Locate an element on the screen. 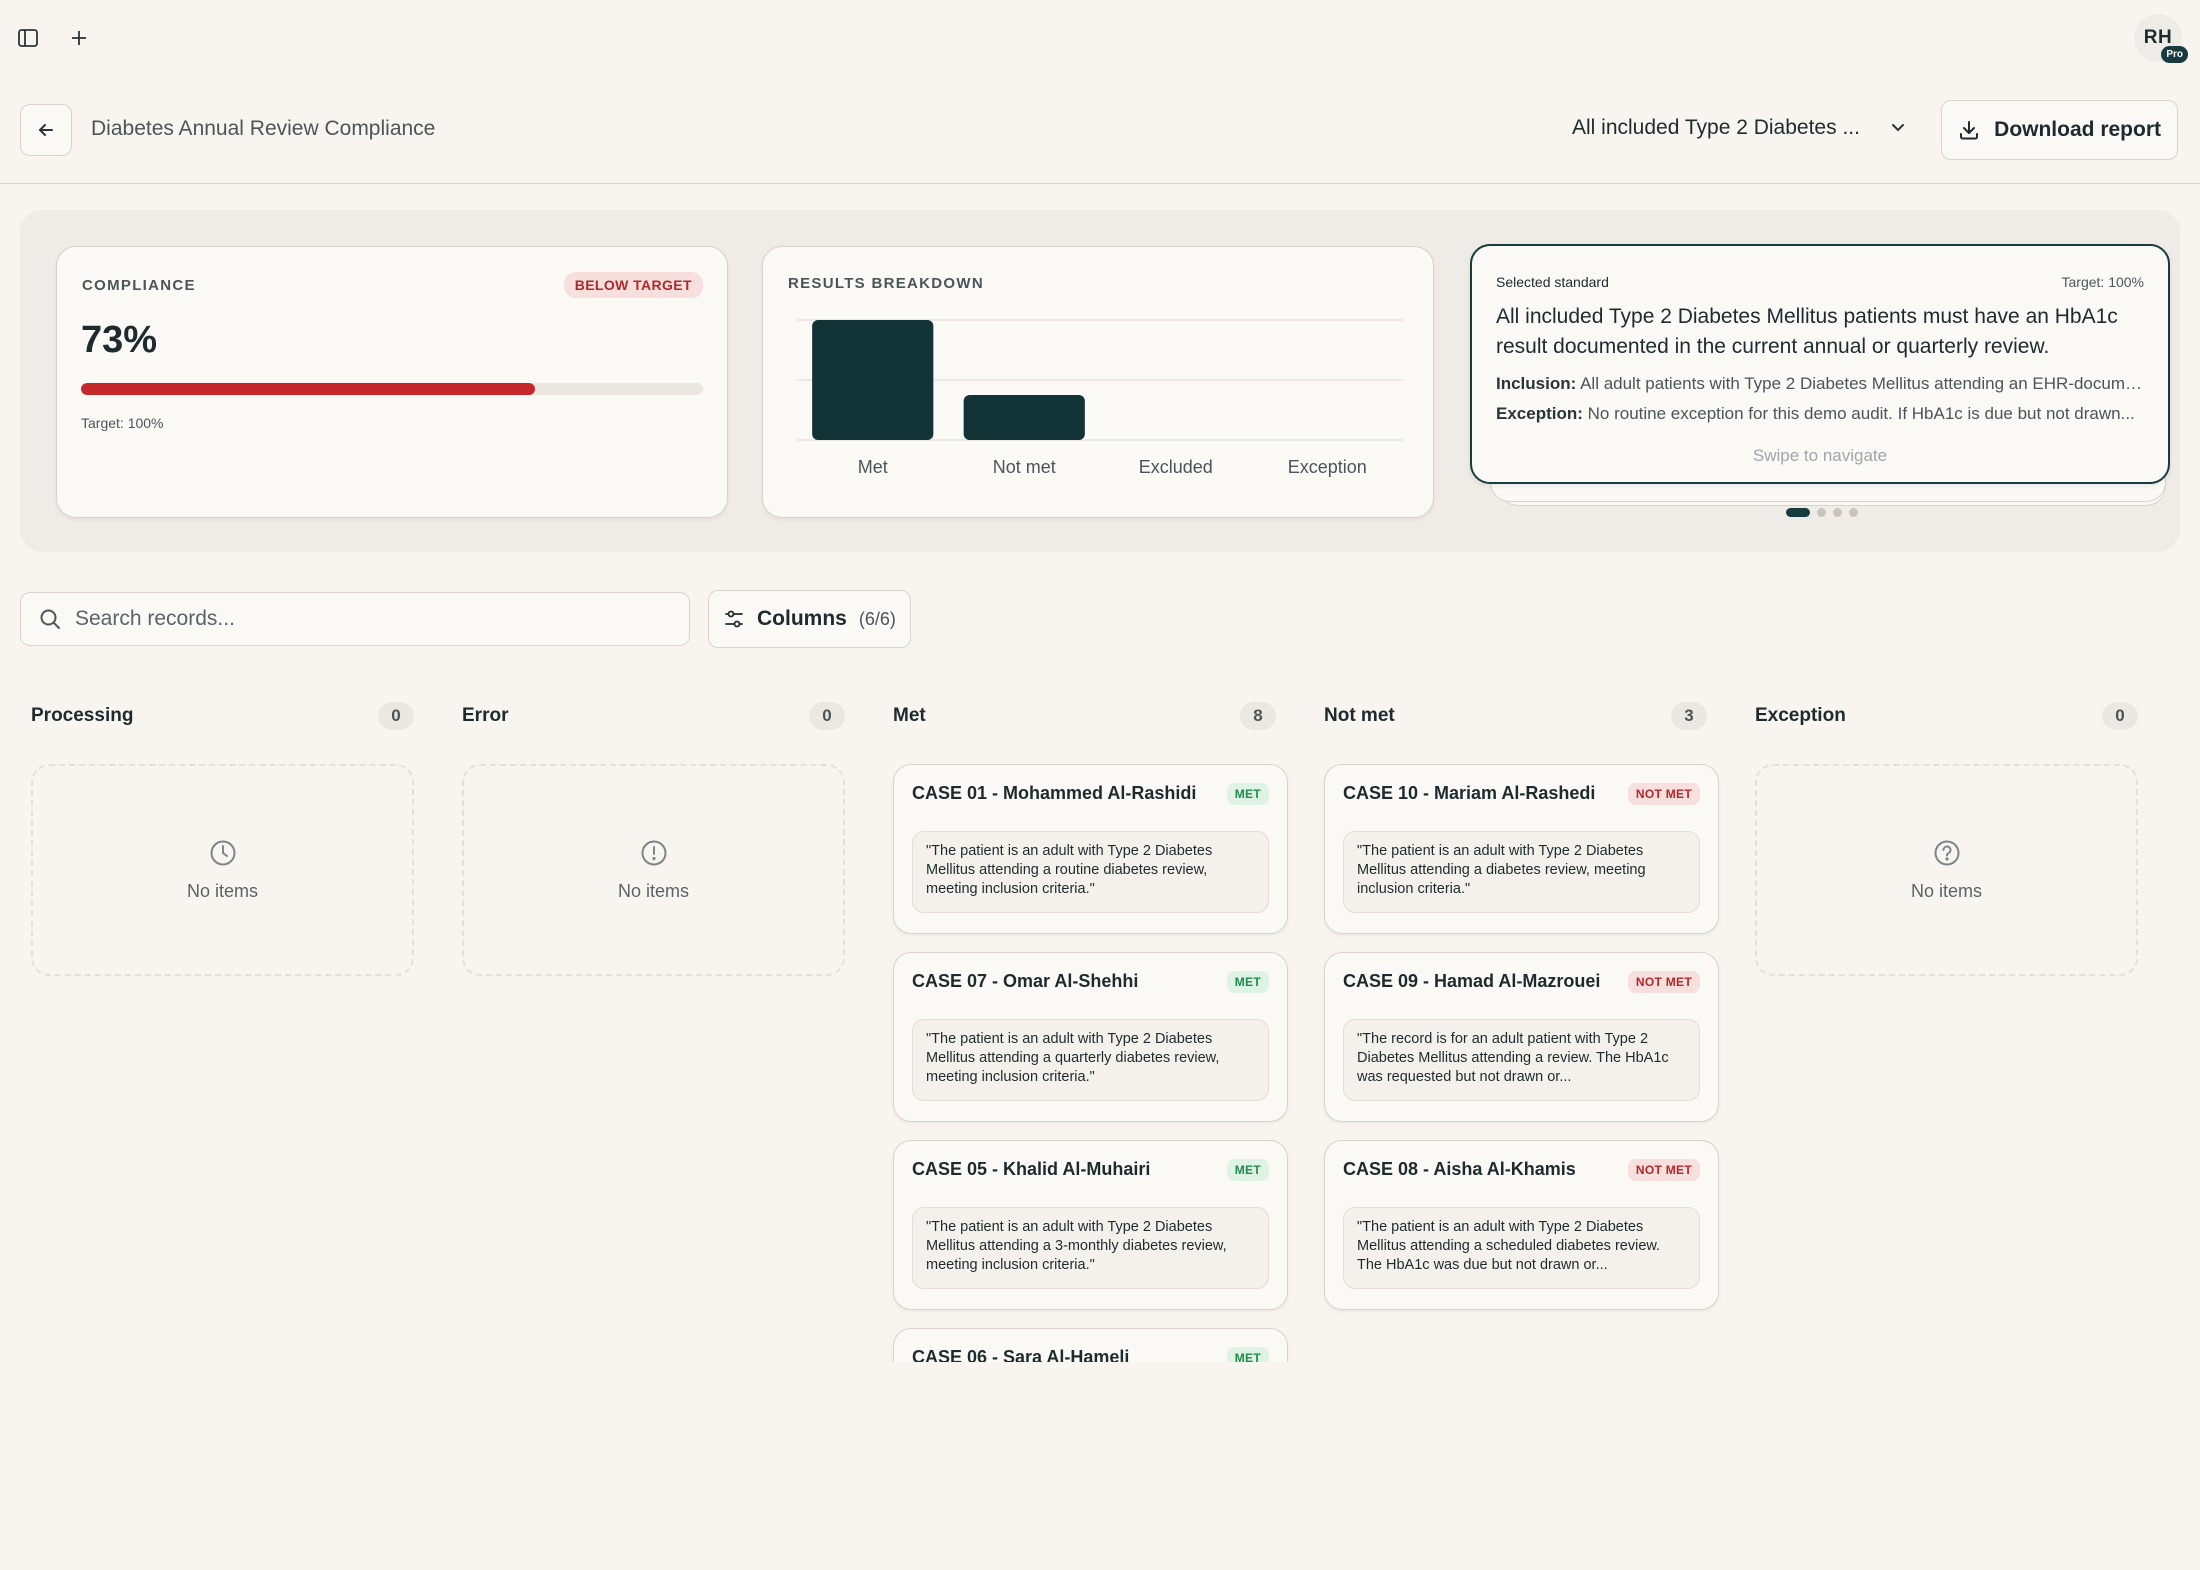 This screenshot has width=2200, height=1570. download-icon is located at coordinates (1969, 130).